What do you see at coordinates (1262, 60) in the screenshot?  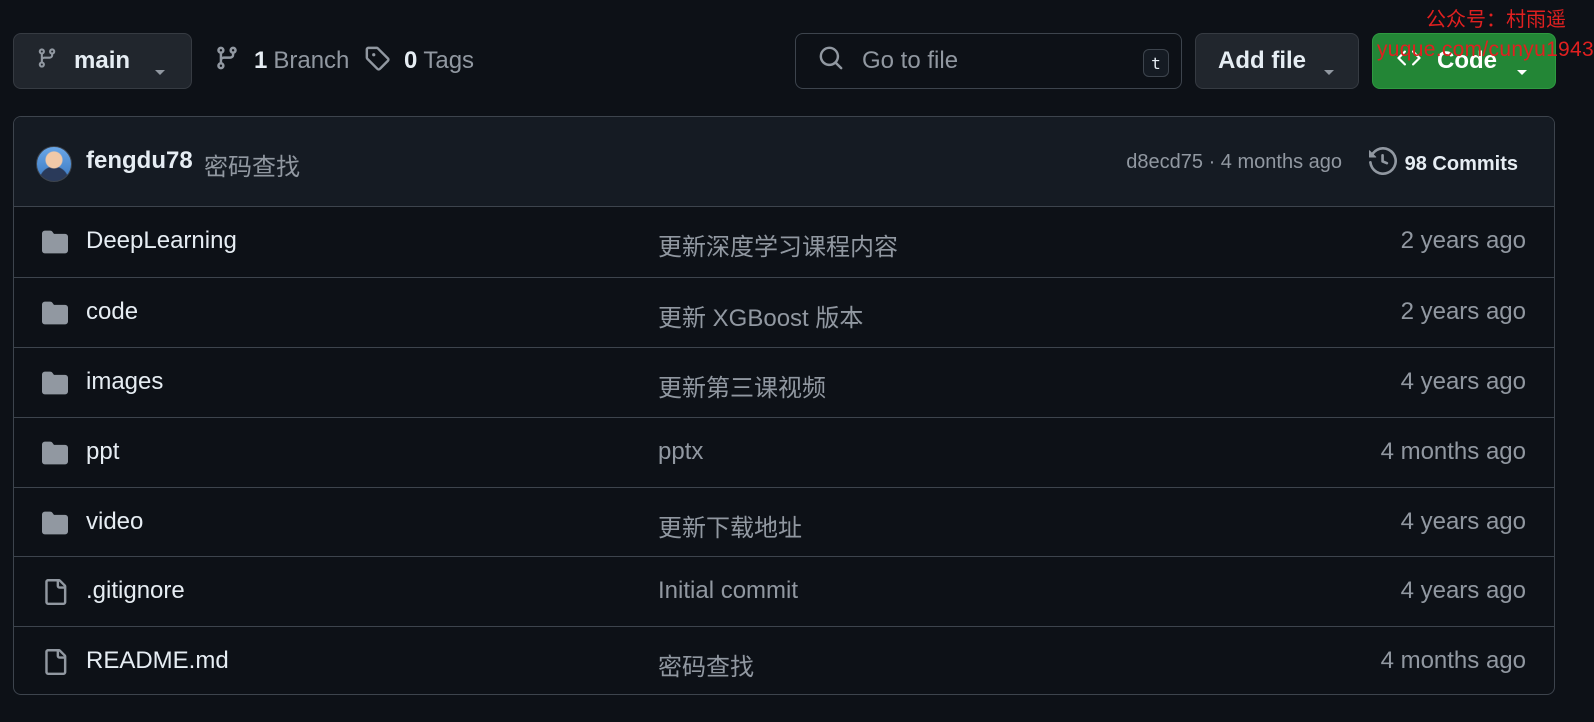 I see `add-file-label: Add file` at bounding box center [1262, 60].